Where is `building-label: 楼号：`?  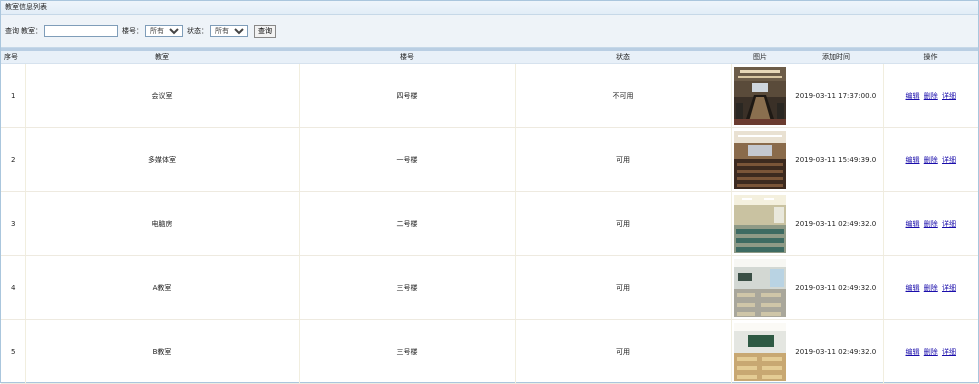 building-label: 楼号： is located at coordinates (132, 31).